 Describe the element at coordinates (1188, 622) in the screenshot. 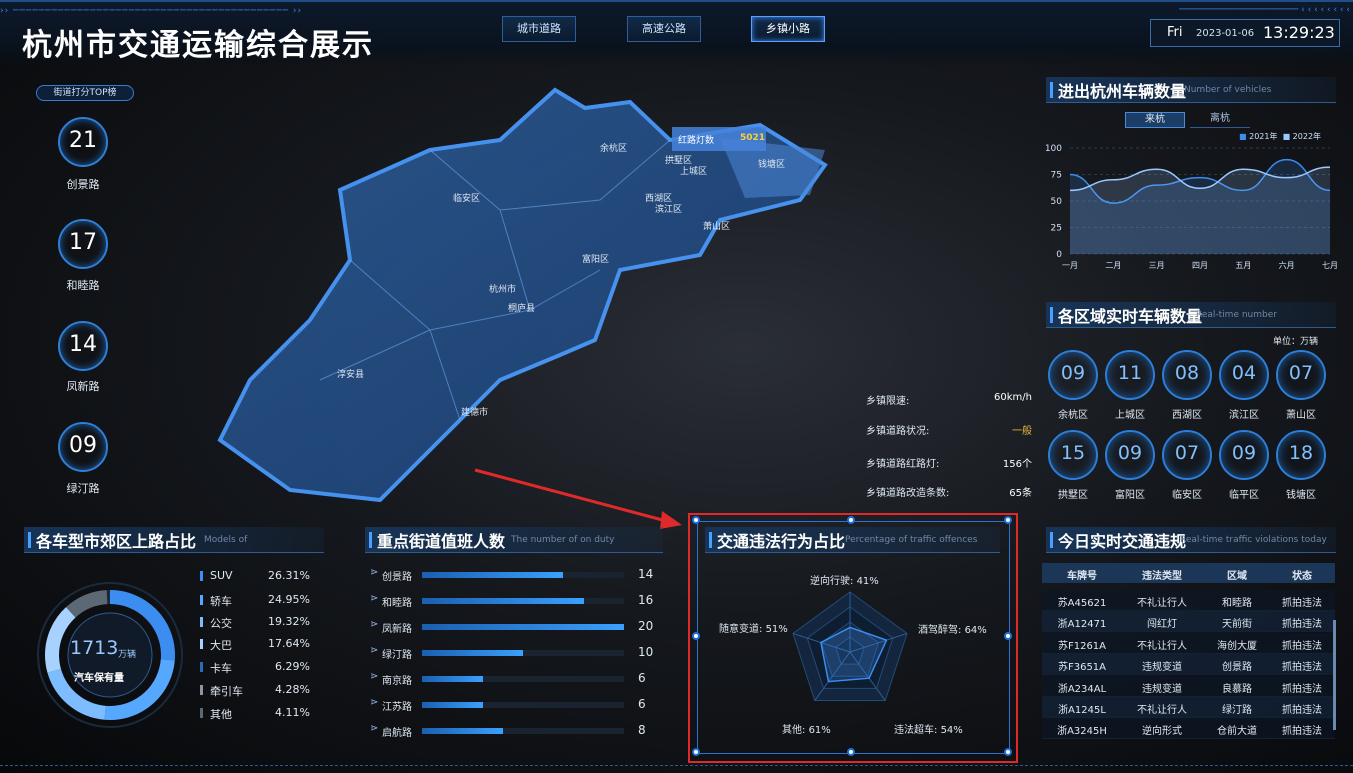

I see `table-row: 浙A12471 闯红灯 天前街 抓拍违法` at that location.